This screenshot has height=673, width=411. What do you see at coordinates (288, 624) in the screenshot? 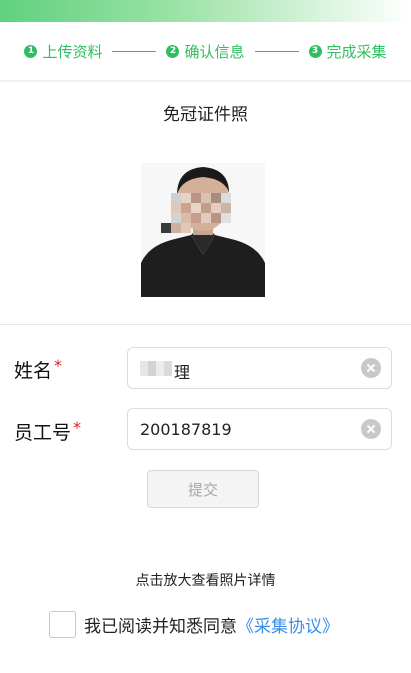
I see `agreement-link: 《采集协议》` at bounding box center [288, 624].